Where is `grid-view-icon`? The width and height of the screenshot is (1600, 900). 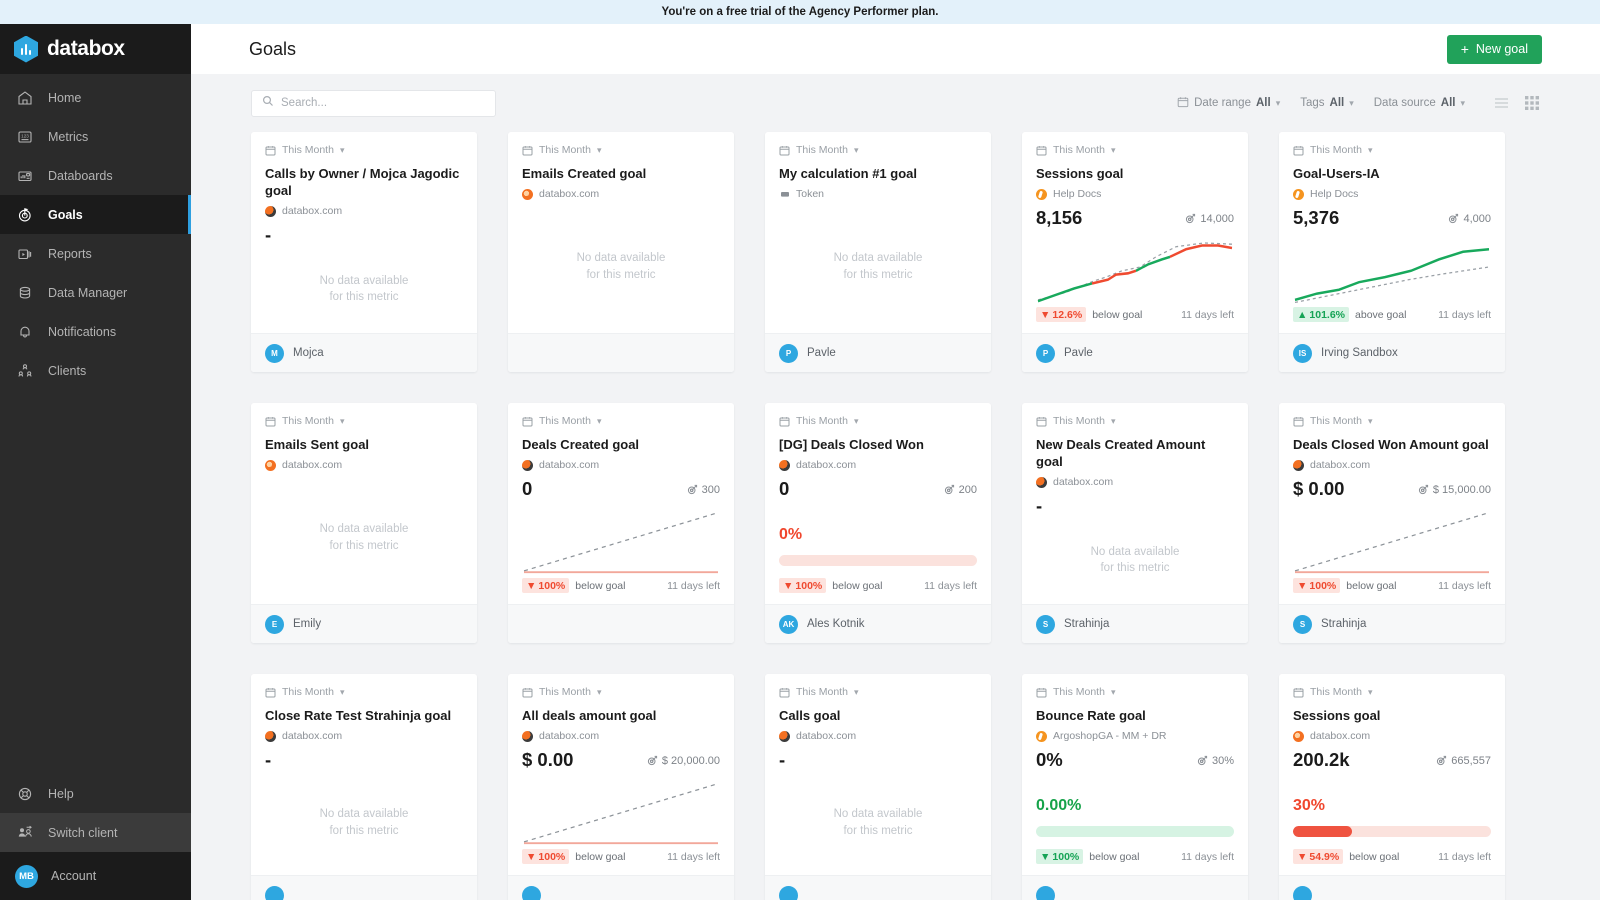 grid-view-icon is located at coordinates (1531, 103).